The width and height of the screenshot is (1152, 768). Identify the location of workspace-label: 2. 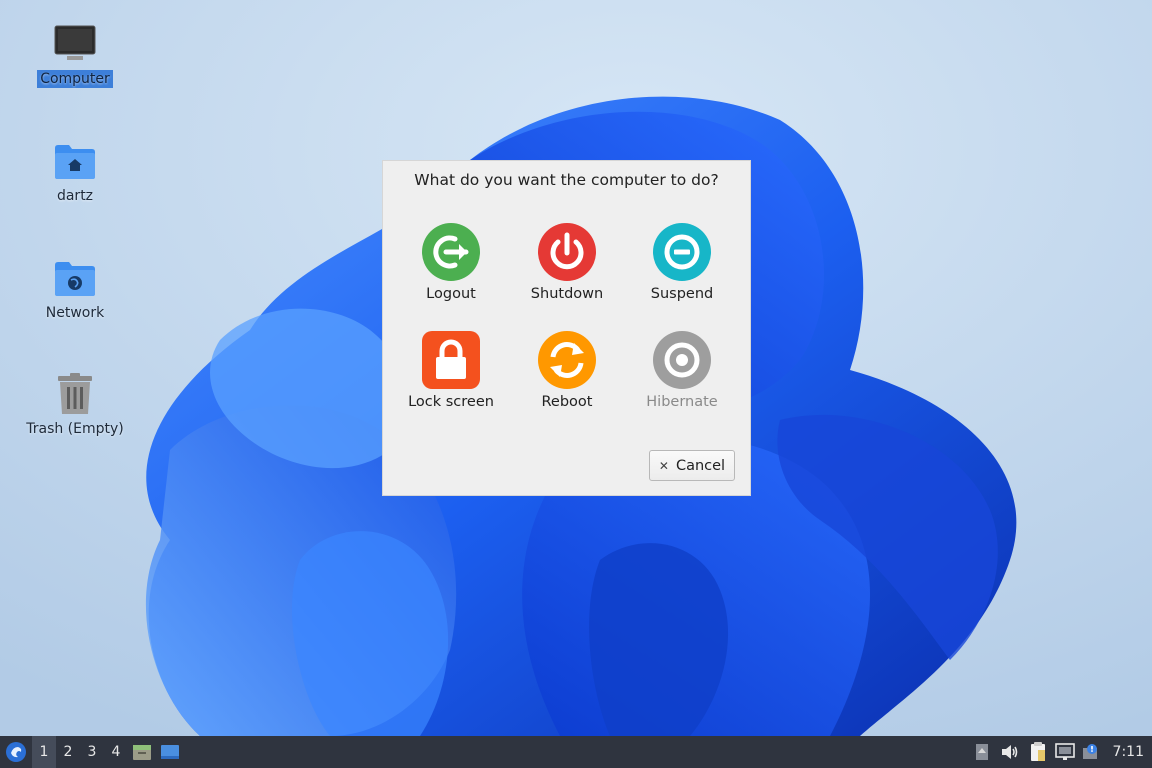
(68, 752).